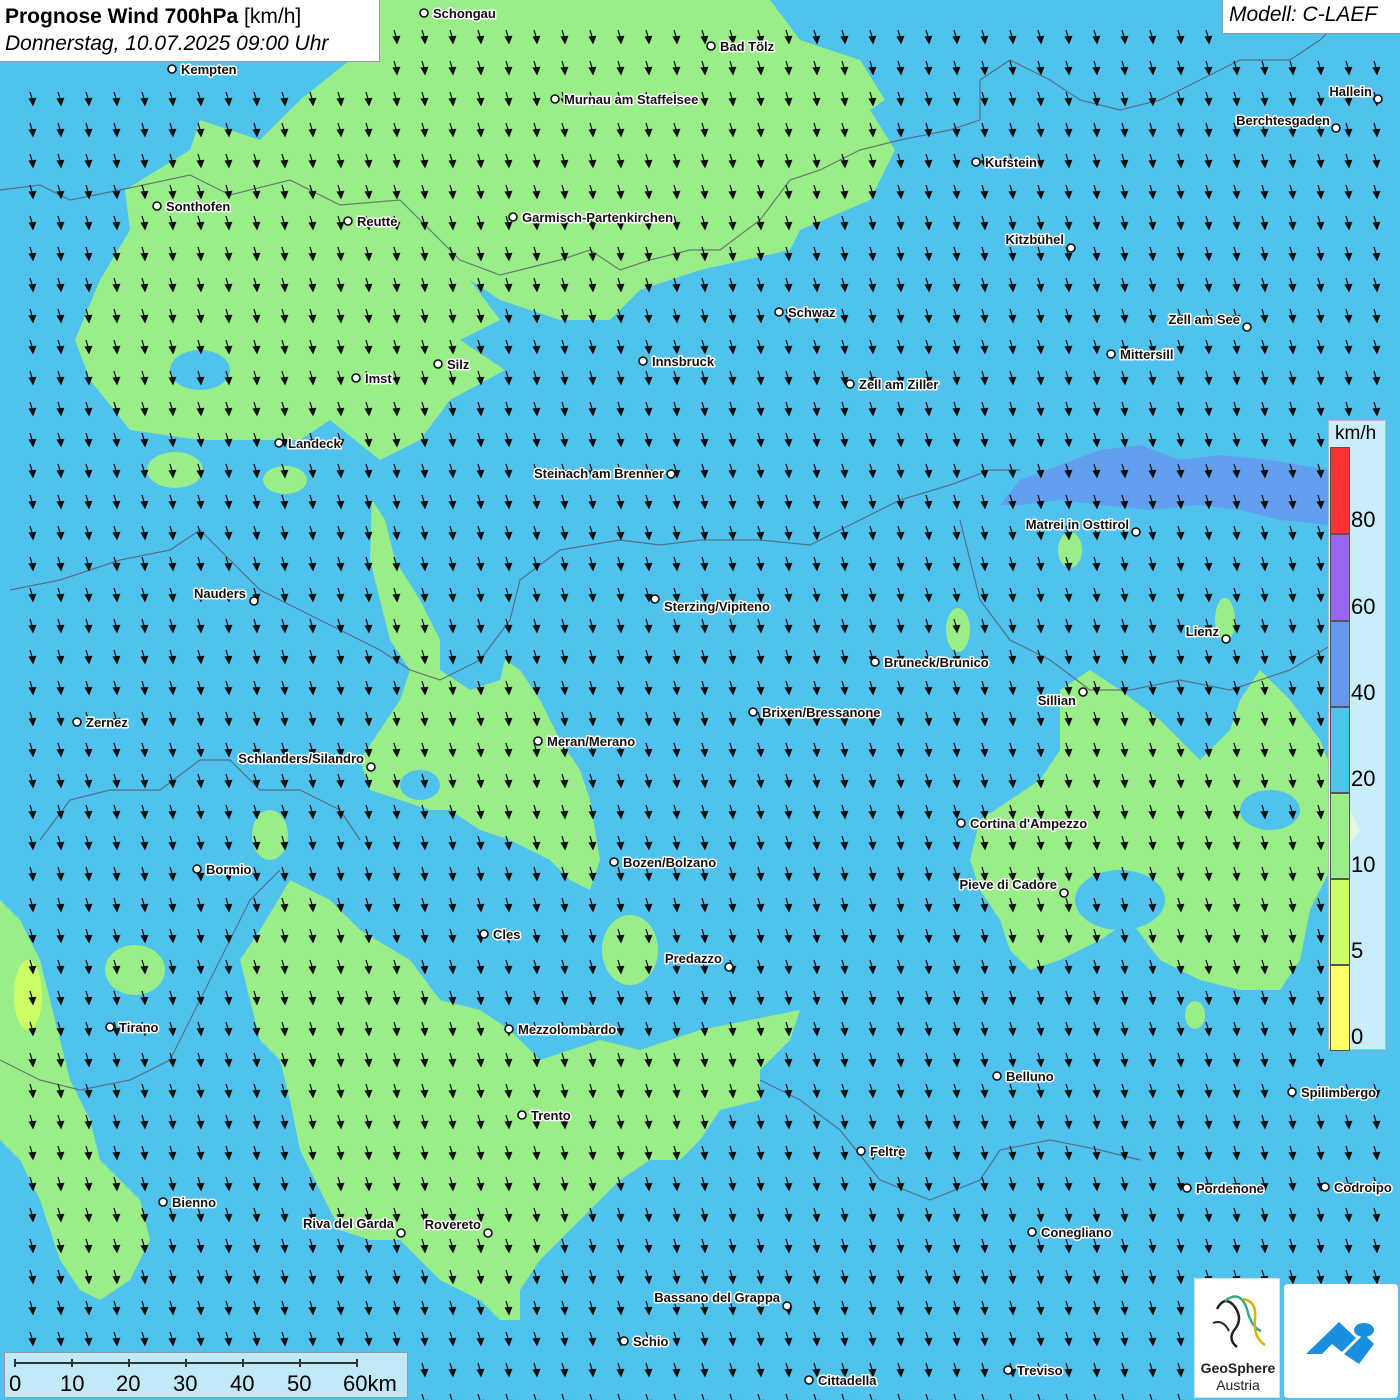 The width and height of the screenshot is (1400, 1400). Describe the element at coordinates (1011, 162) in the screenshot. I see `city-label: Kufstein` at that location.